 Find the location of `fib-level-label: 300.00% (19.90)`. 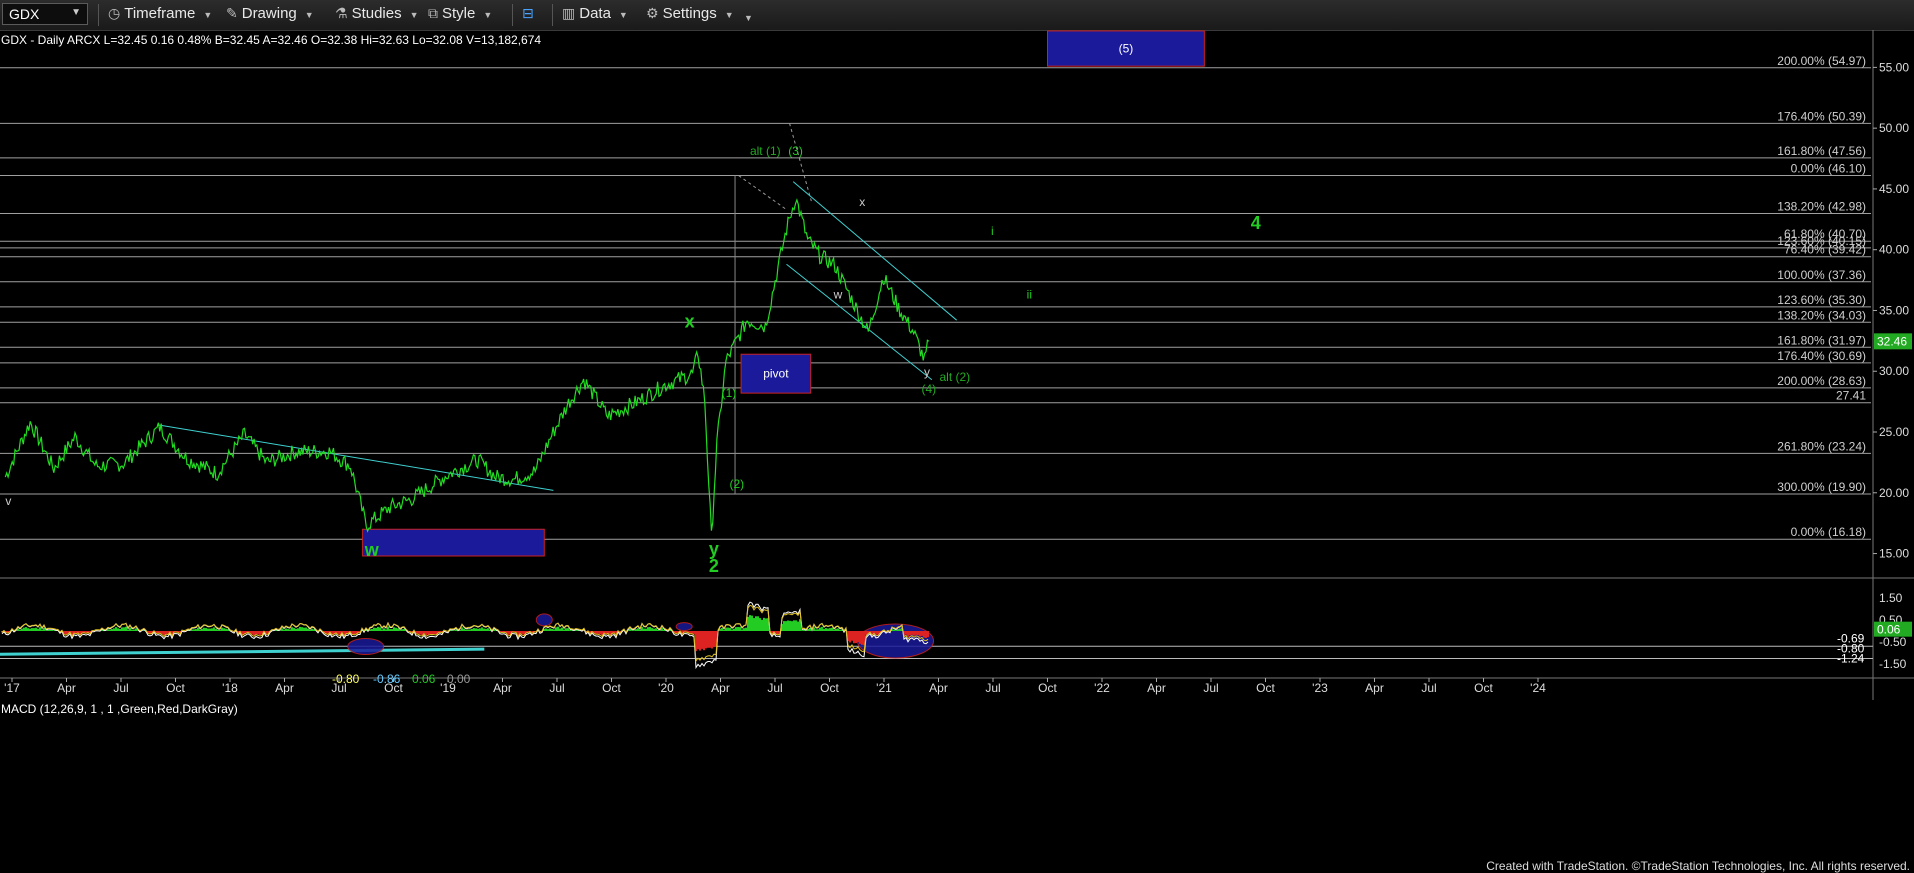

fib-level-label: 300.00% (19.90) is located at coordinates (1821, 487).